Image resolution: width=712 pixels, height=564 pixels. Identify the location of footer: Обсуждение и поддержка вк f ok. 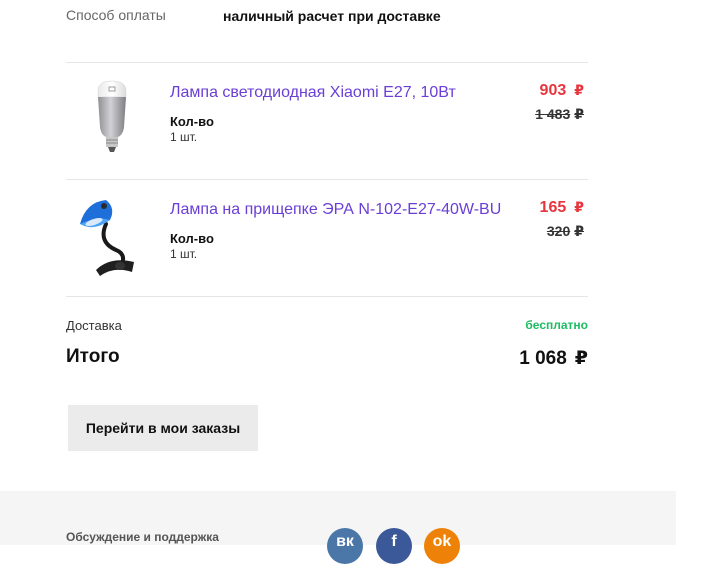
(338, 527).